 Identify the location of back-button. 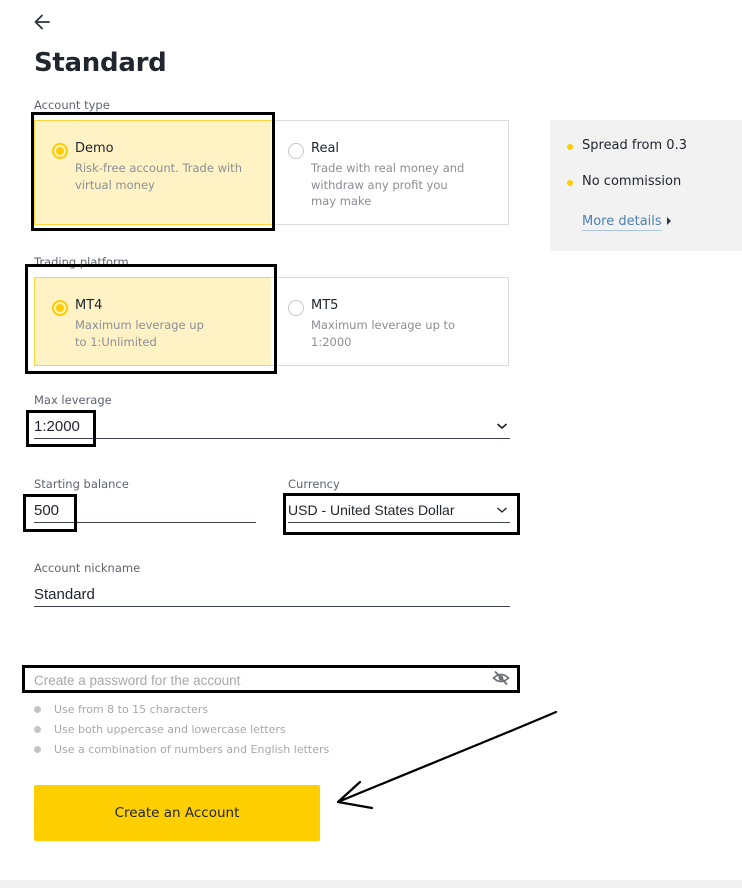
(43, 22).